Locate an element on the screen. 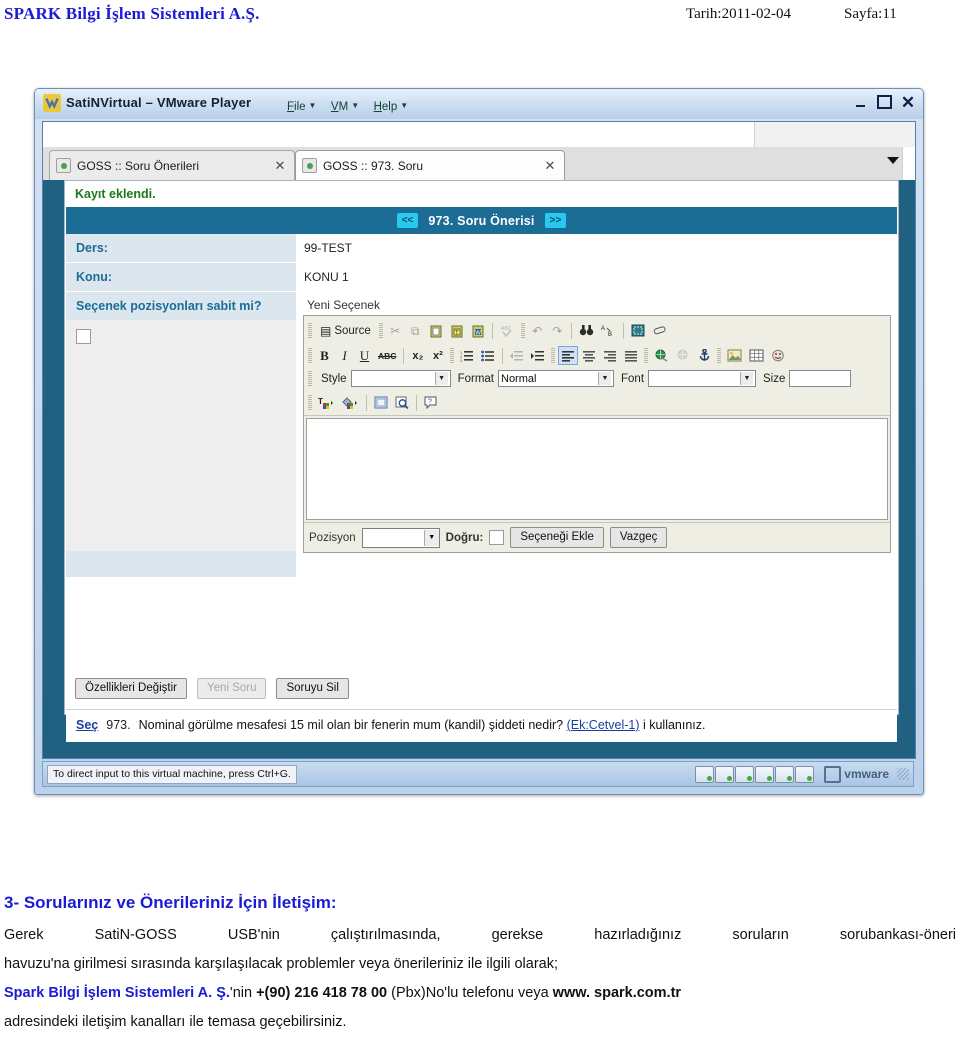  menu-vm: VM ▼ is located at coordinates (348, 107).